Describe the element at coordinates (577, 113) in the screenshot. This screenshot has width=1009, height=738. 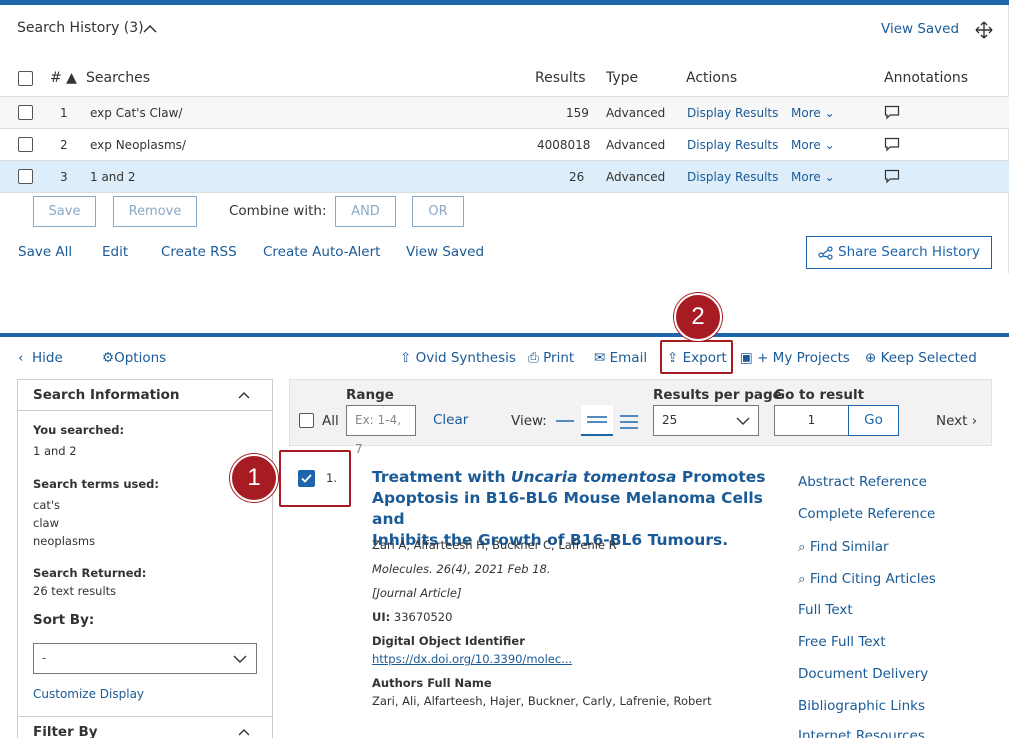
I see `row-results: 159` at that location.